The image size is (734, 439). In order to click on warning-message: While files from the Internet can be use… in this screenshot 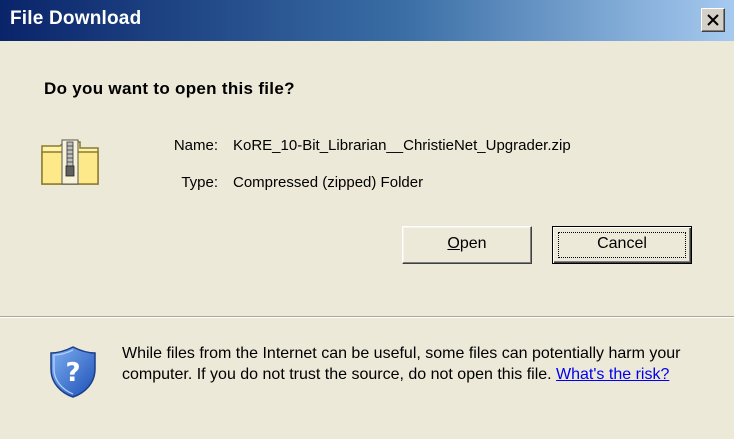, I will do `click(417, 364)`.